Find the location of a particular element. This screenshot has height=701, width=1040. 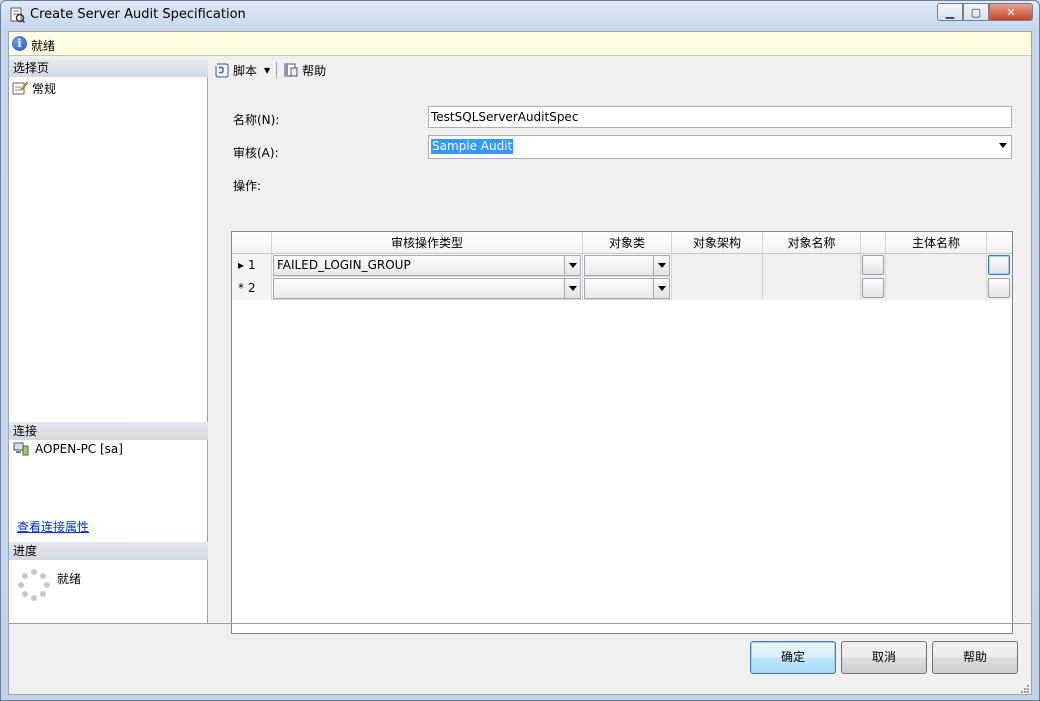

action-type-dropdown: FAILED_LOGIN_GROUP is located at coordinates (427, 265).